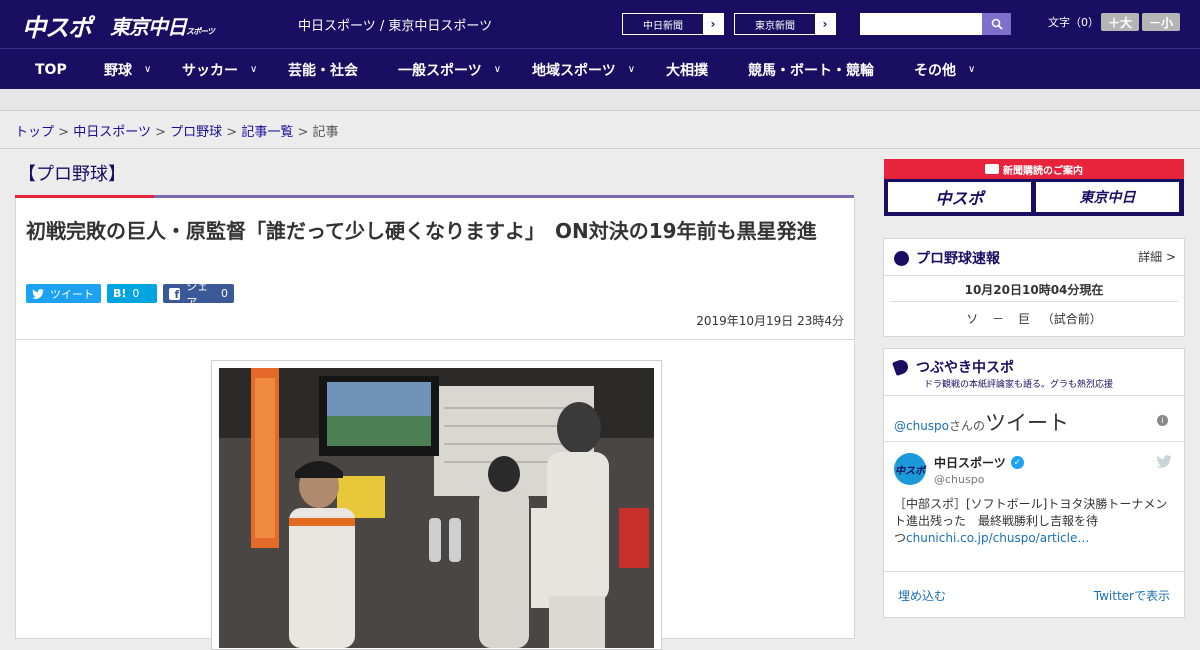 Image resolution: width=1200 pixels, height=650 pixels. Describe the element at coordinates (267, 132) in the screenshot. I see `breadcrumb-article-list: 記事一覧` at that location.